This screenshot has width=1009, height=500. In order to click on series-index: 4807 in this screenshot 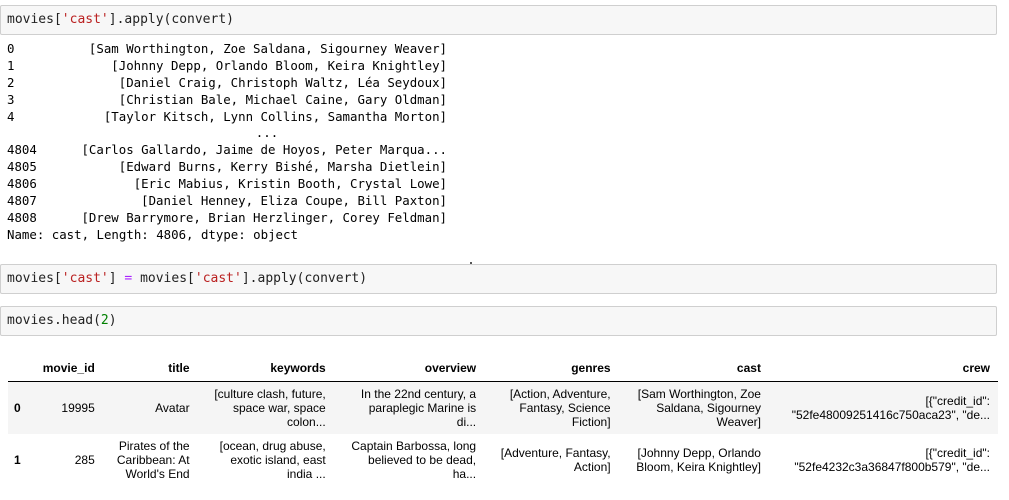, I will do `click(22, 201)`.